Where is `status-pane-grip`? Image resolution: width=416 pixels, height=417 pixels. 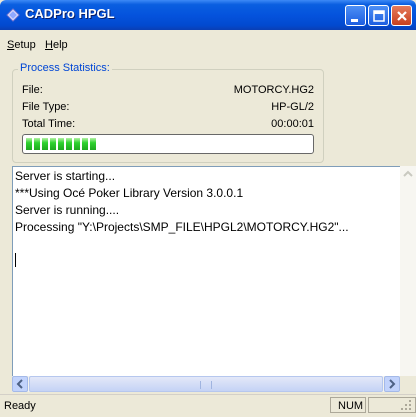
status-pane-grip is located at coordinates (392, 405).